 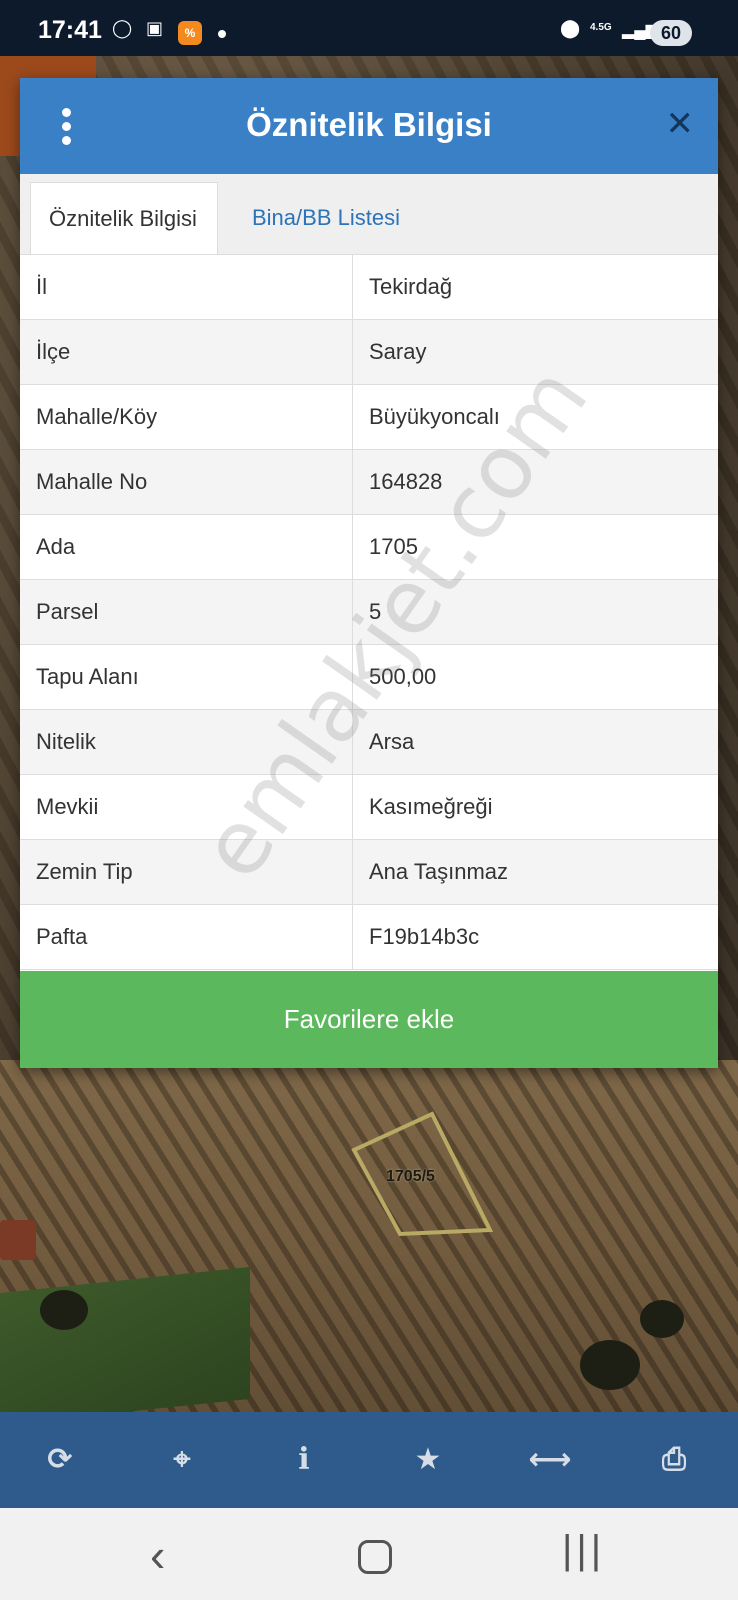 I want to click on table-row: Mahalle No 164828, so click(x=369, y=482).